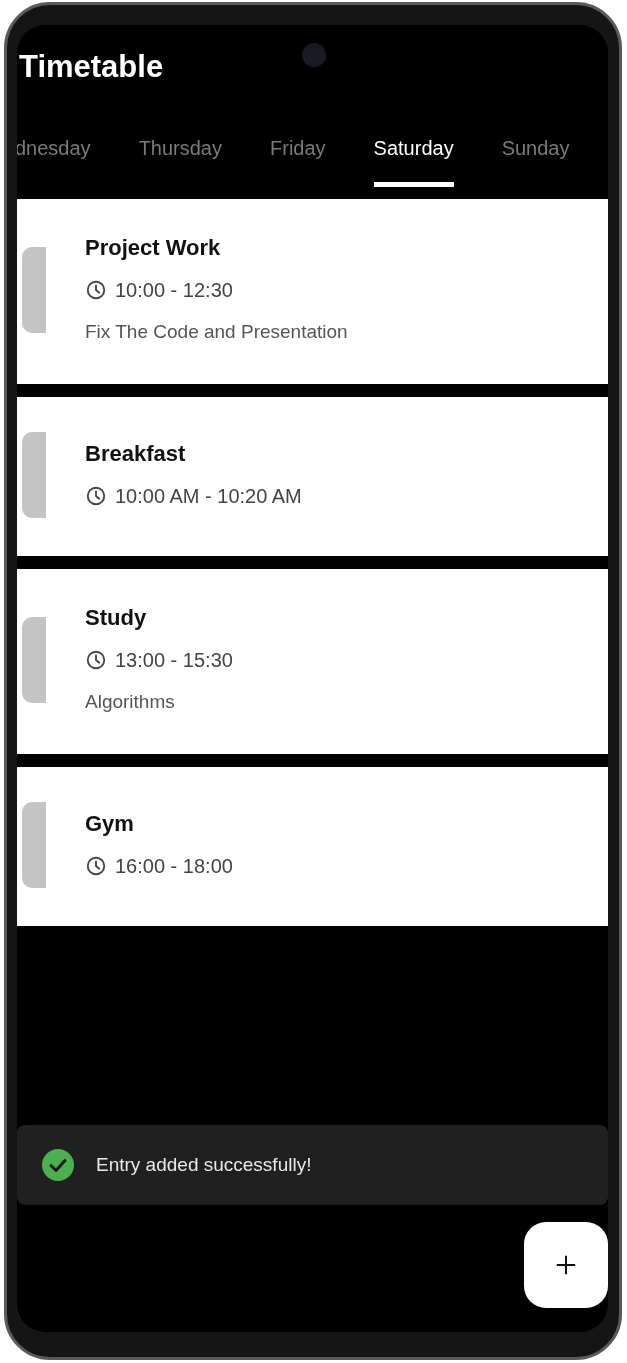 The width and height of the screenshot is (627, 1363). Describe the element at coordinates (174, 660) in the screenshot. I see `entry-time: 13:00 - 15:30` at that location.